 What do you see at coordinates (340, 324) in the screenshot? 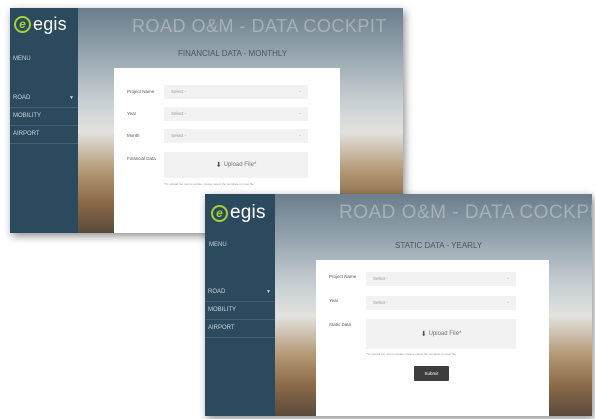
I see `static-data-label: Static Data` at bounding box center [340, 324].